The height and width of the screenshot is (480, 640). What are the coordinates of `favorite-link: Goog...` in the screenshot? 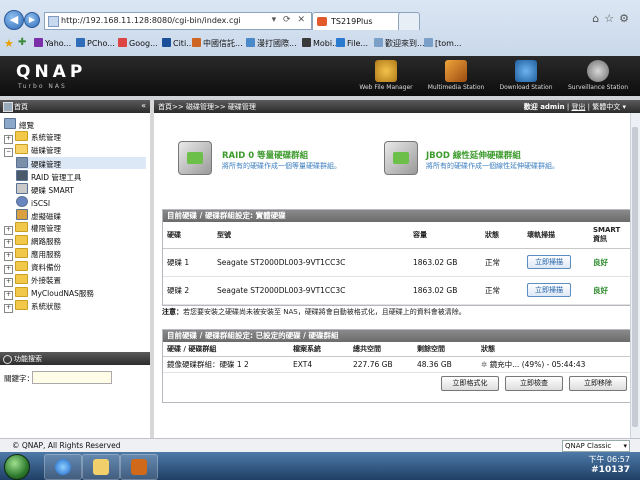 It's located at (138, 43).